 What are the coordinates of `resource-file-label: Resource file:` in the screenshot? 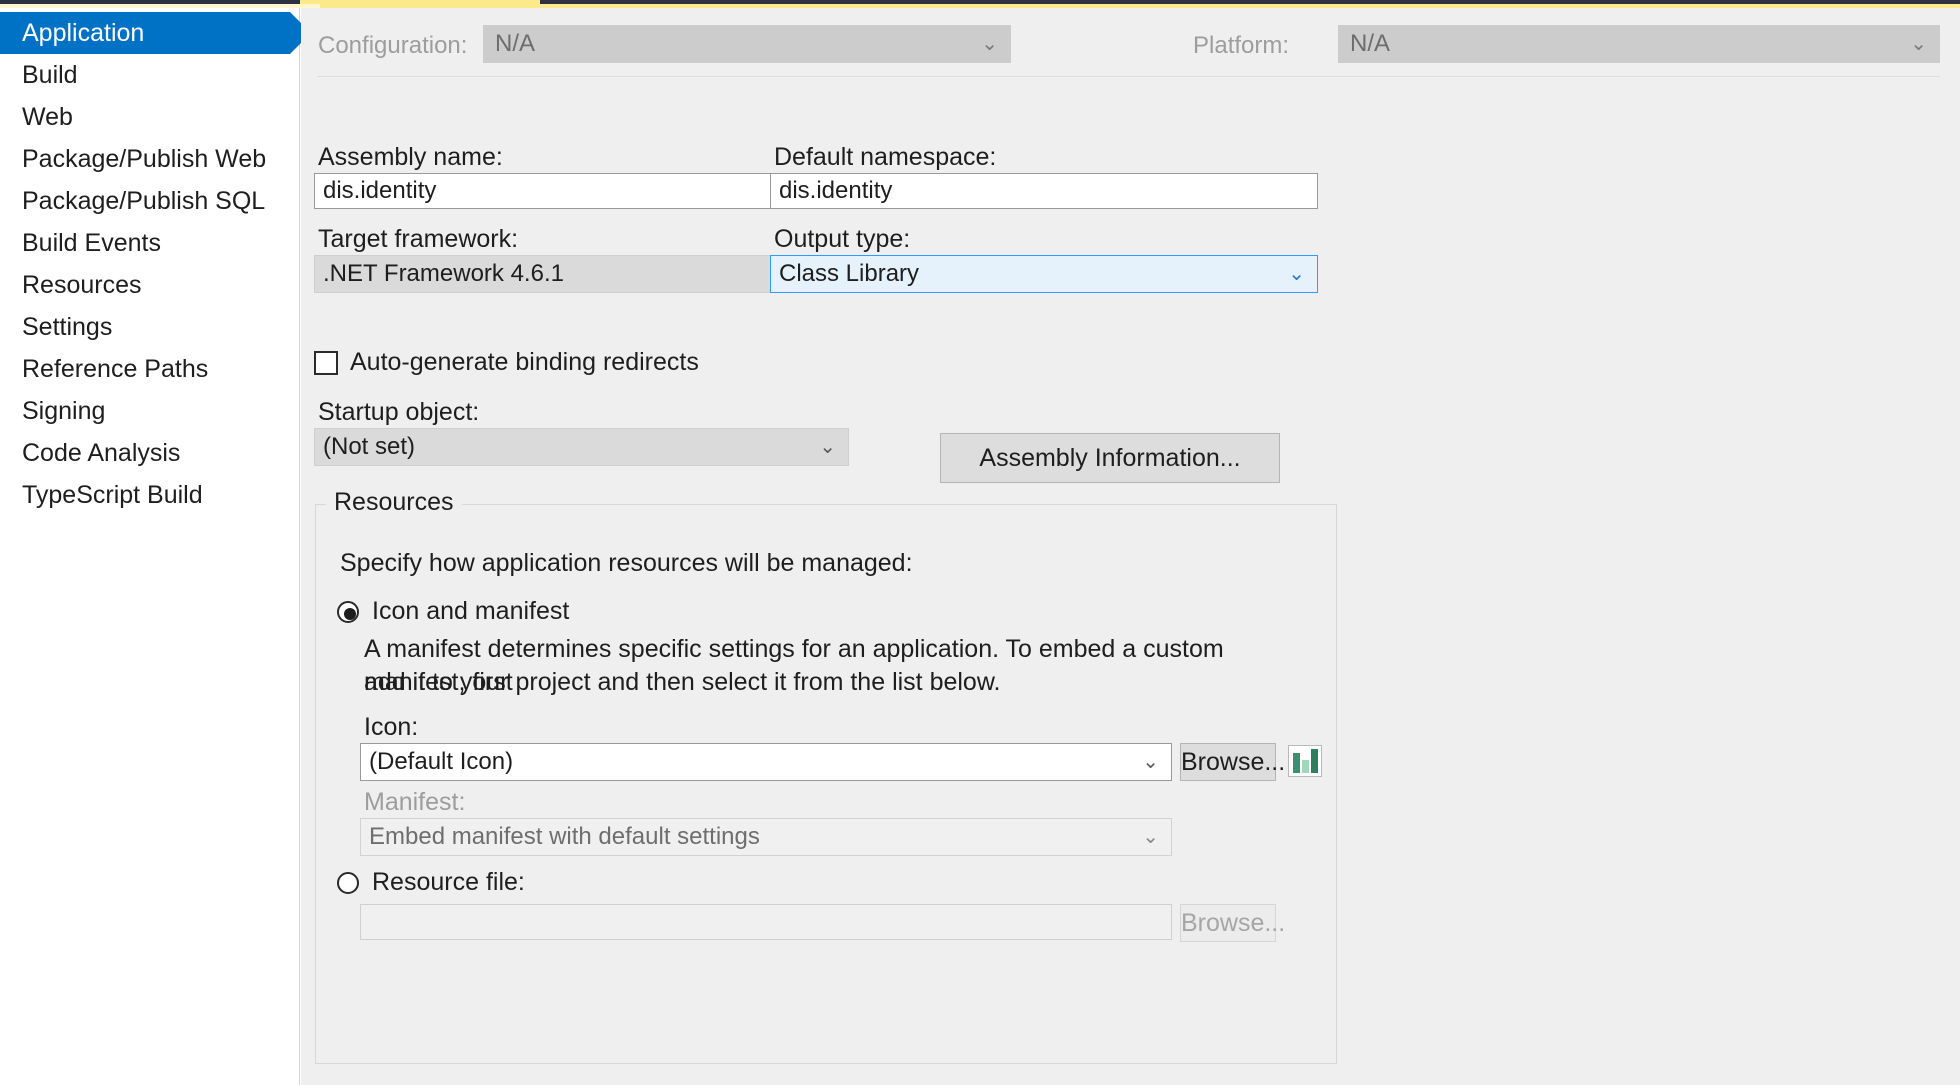 It's located at (448, 882).